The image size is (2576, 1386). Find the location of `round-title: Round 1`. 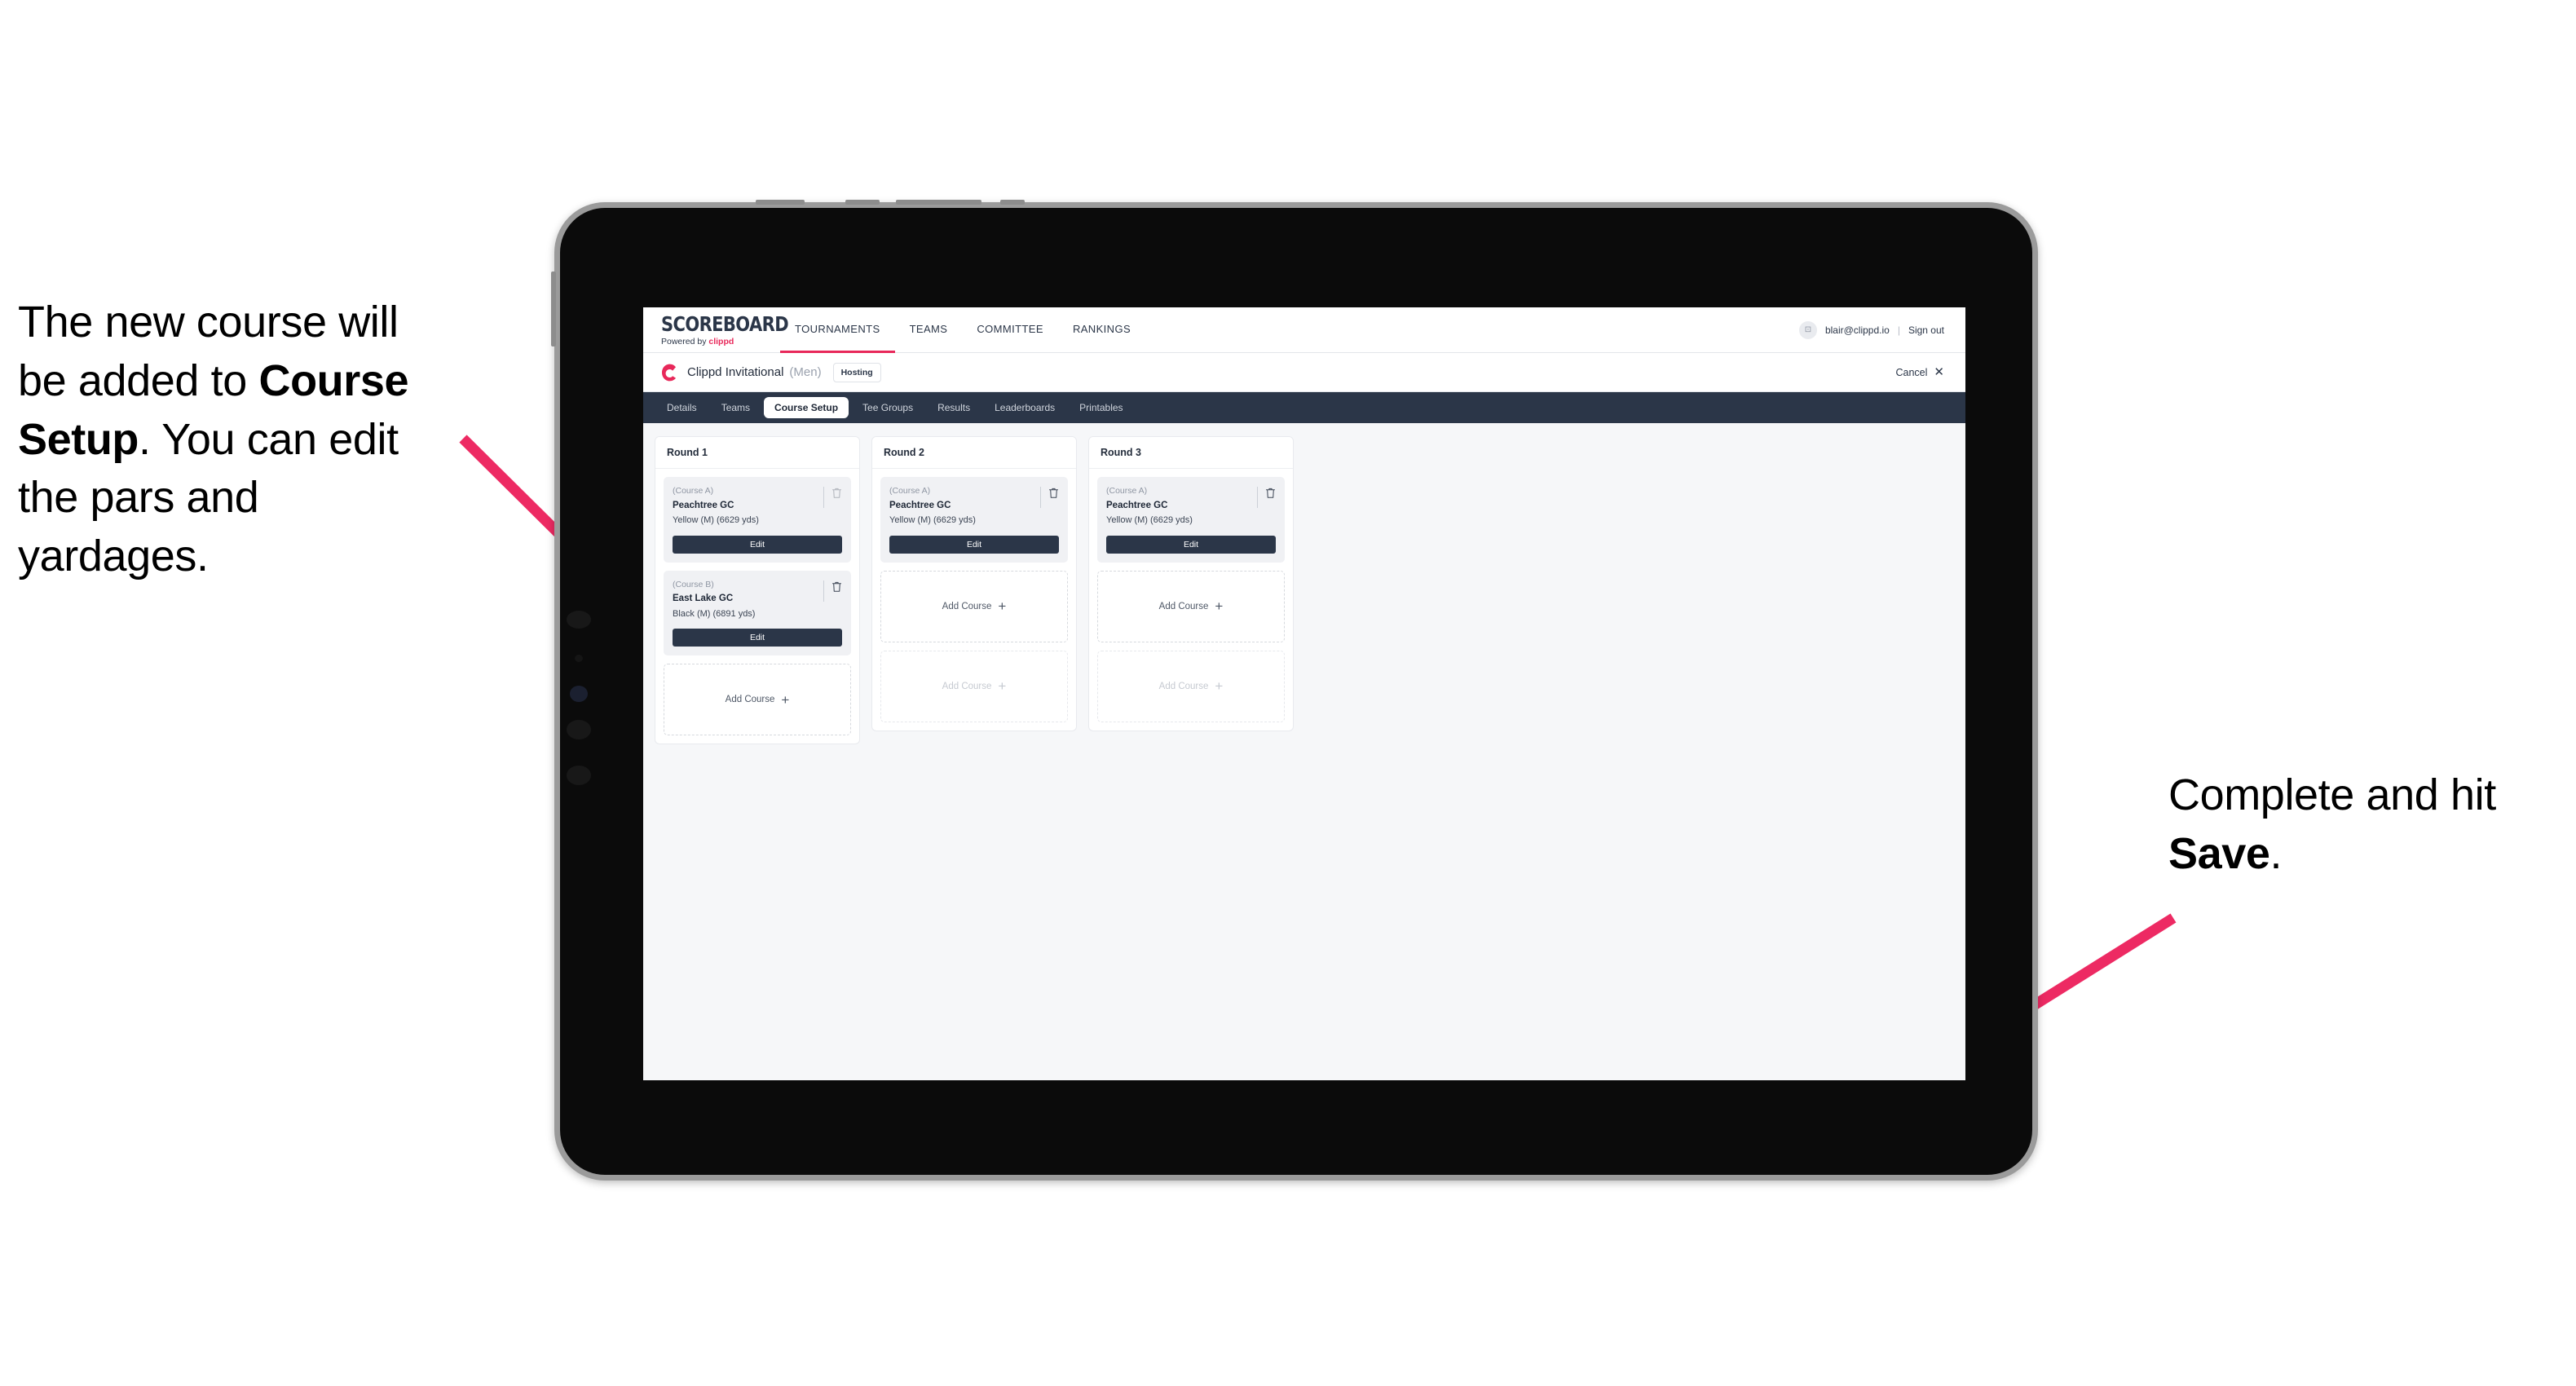

round-title: Round 1 is located at coordinates (757, 453).